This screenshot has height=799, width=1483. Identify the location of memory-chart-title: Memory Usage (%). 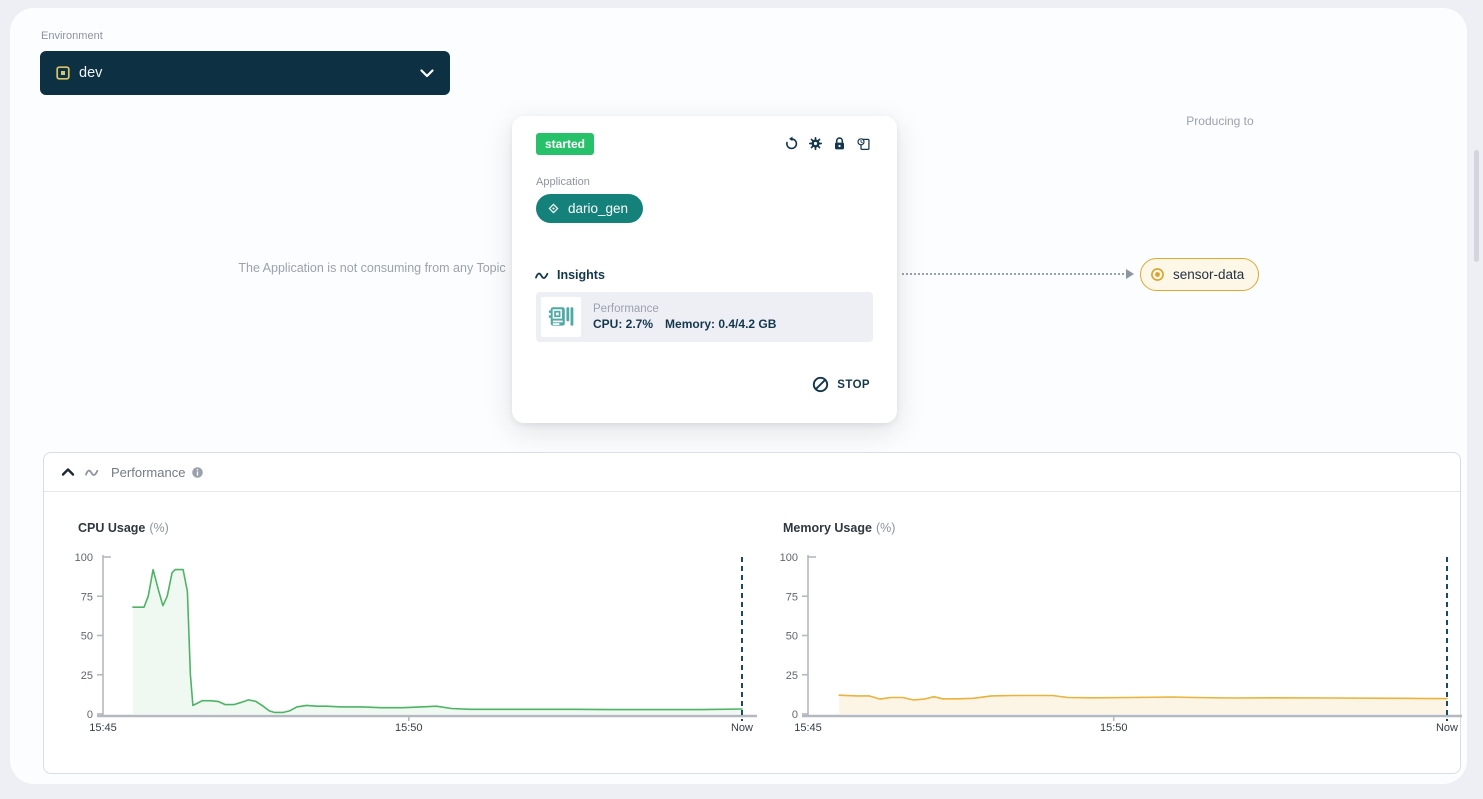
(839, 528).